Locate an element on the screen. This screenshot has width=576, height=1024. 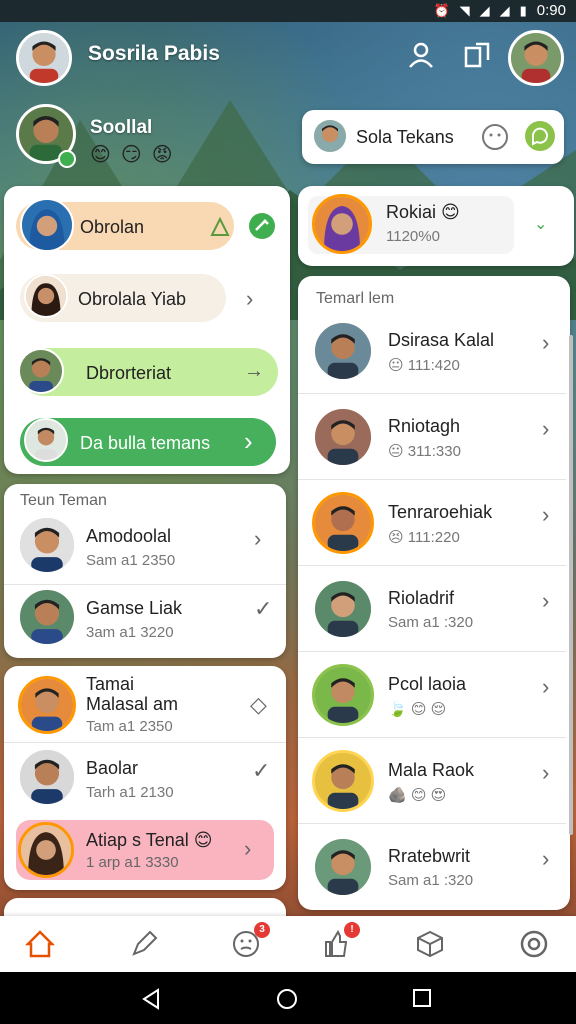
friend-name: Rioladrif is located at coordinates (421, 598).